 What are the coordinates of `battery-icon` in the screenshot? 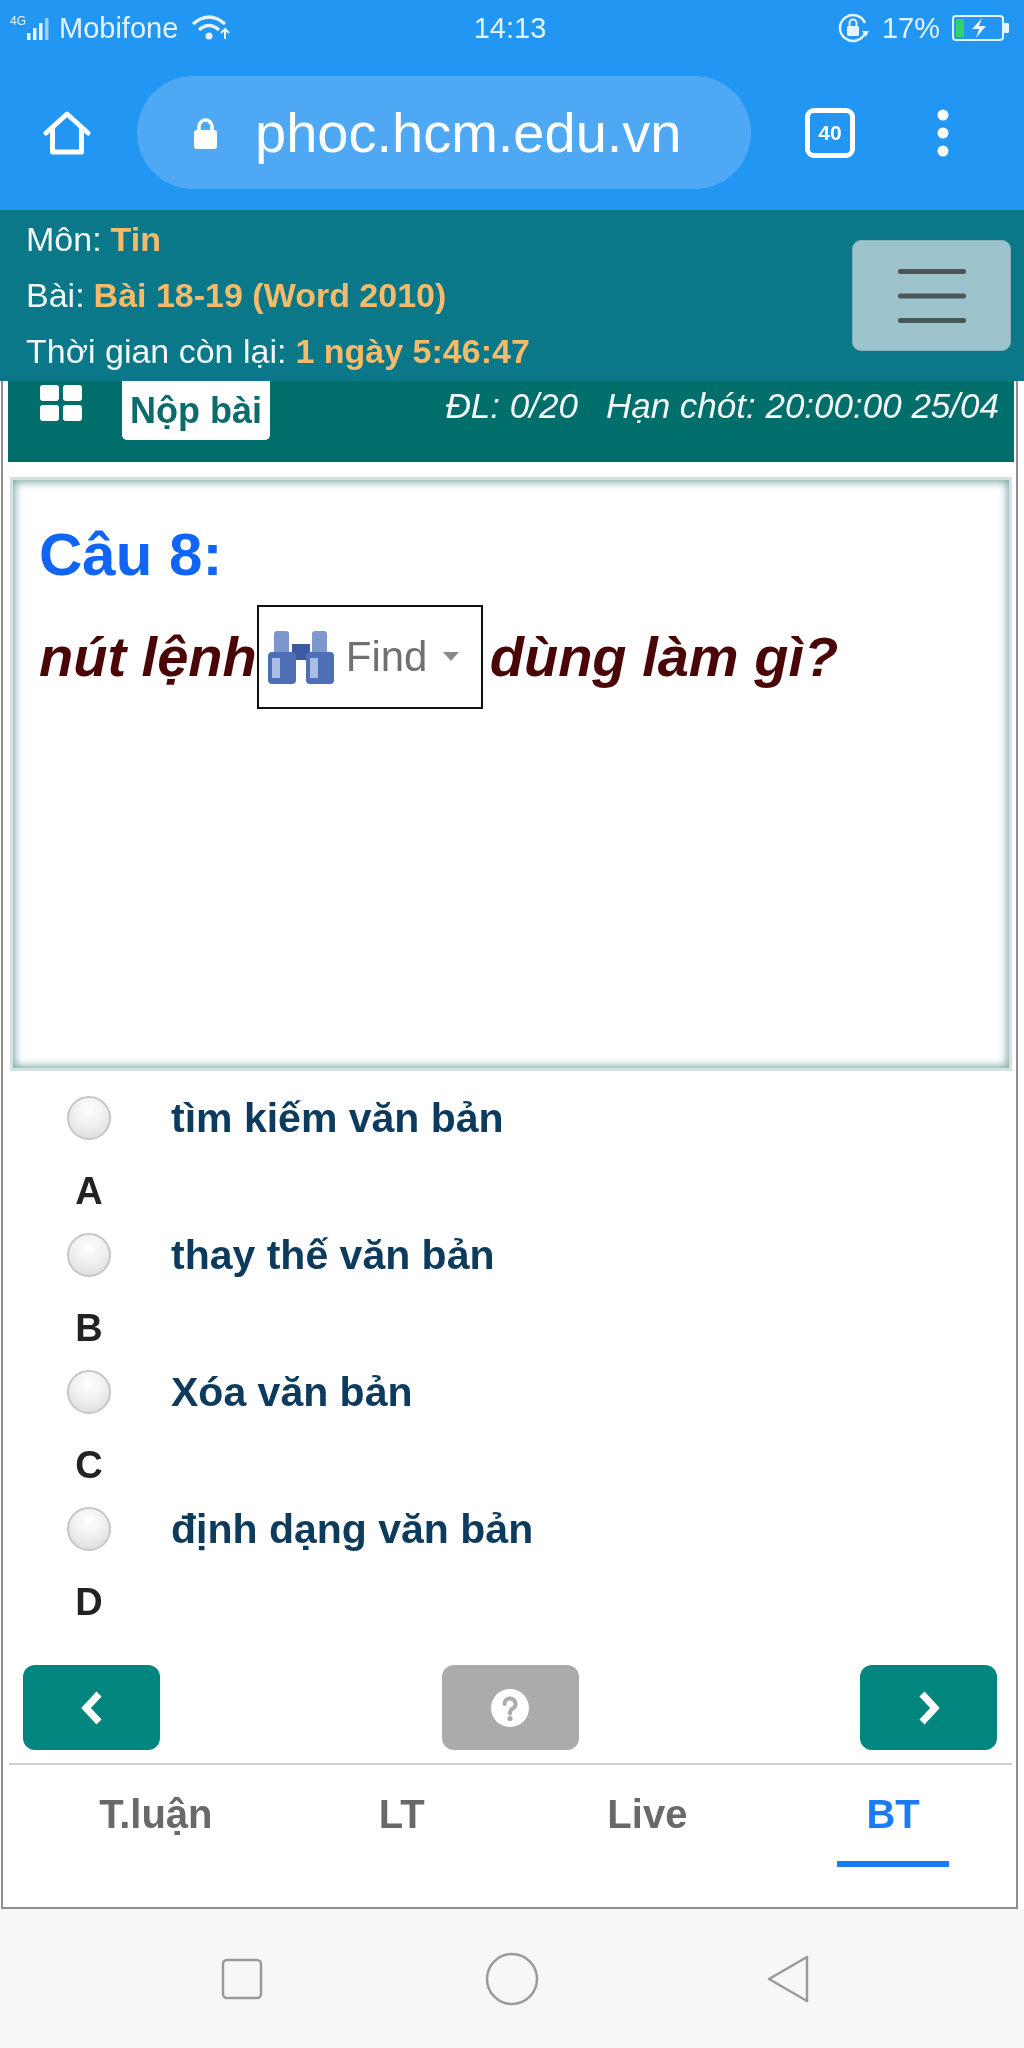 It's located at (981, 27).